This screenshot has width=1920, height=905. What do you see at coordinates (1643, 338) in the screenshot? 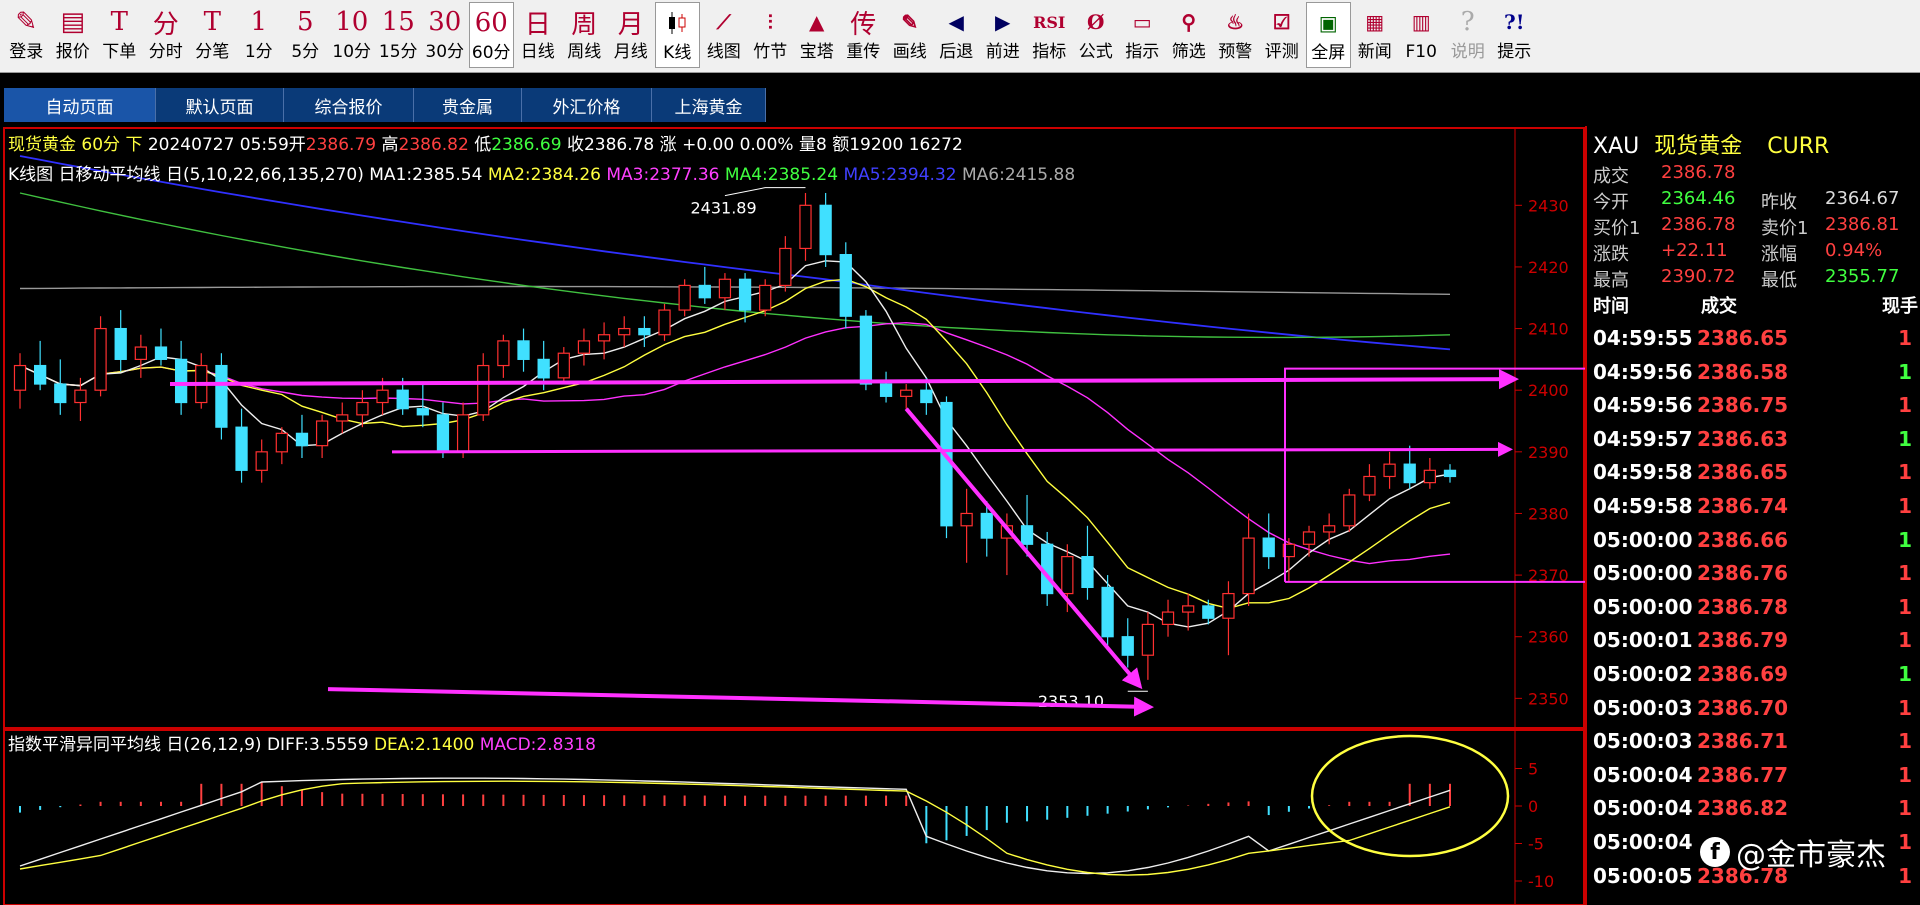
I see `tick-time: 04:59:55` at bounding box center [1643, 338].